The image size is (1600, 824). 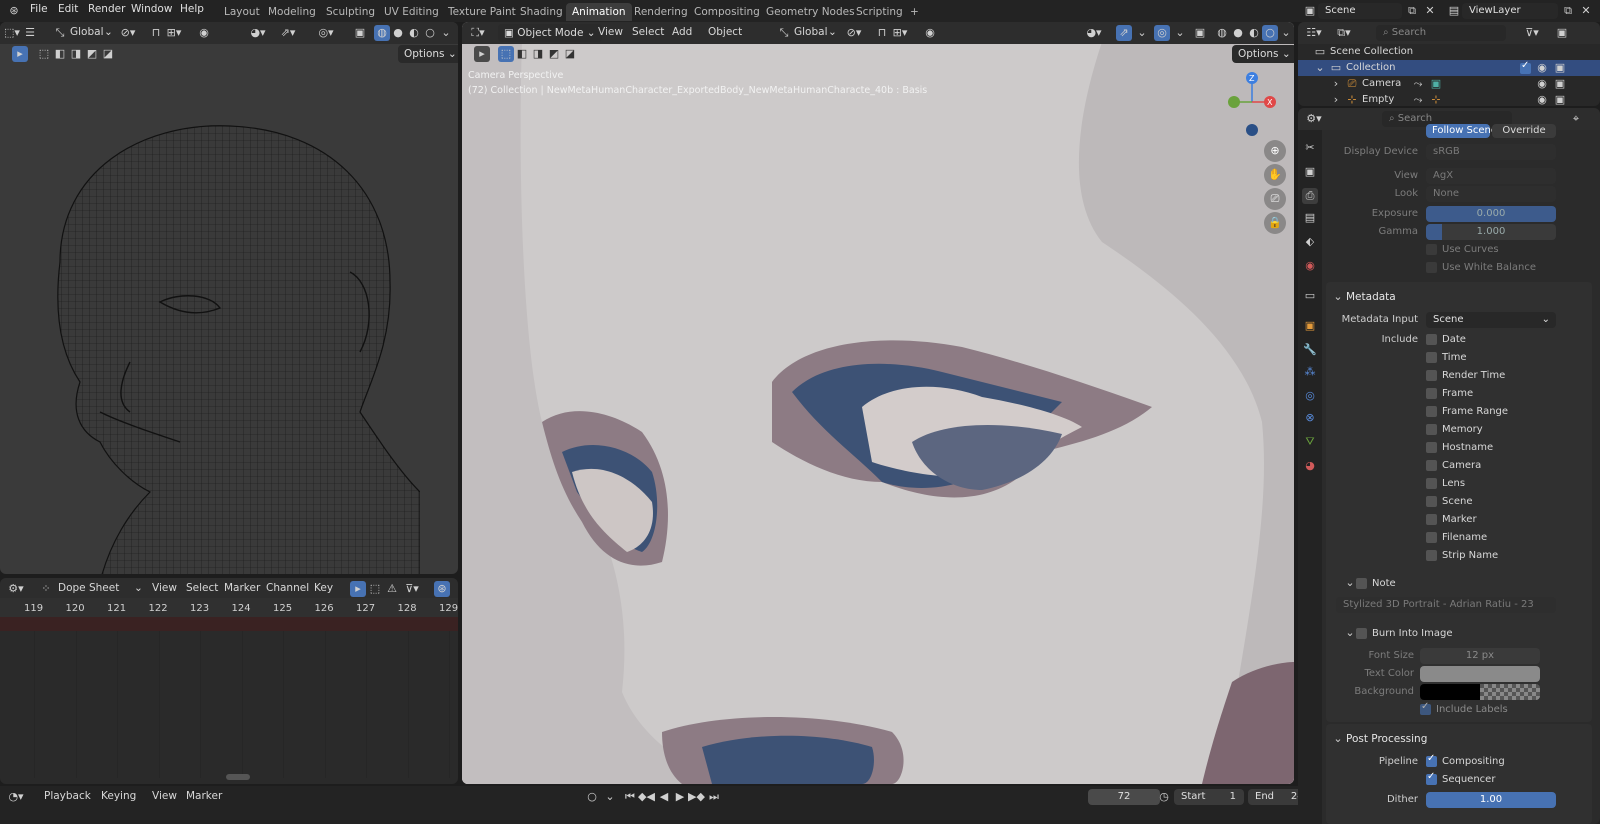 I want to click on play-icon: ▶, so click(x=680, y=797).